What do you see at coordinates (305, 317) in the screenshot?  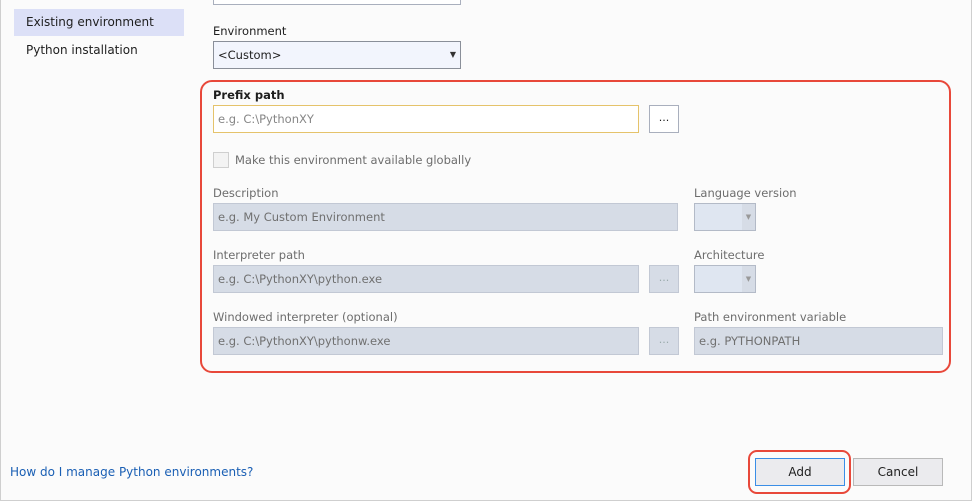 I see `windowed-interpreter-label: Windowed interpreter (optional)` at bounding box center [305, 317].